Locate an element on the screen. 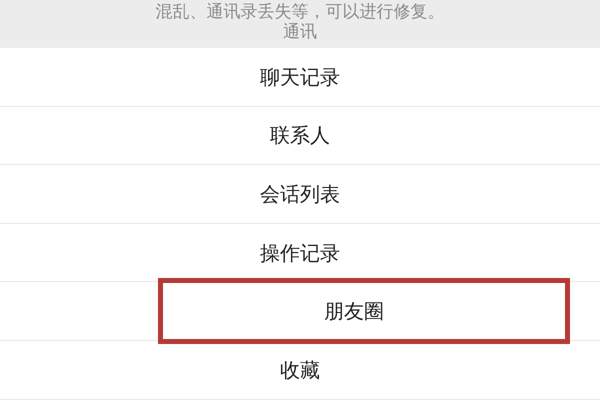  option-item: 收藏 is located at coordinates (300, 369).